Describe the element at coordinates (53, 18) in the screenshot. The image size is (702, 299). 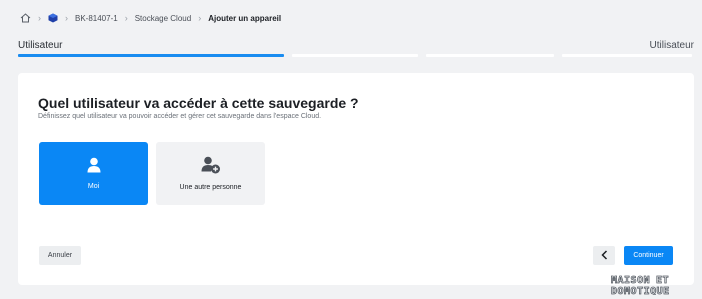
I see `device-cube-icon` at that location.